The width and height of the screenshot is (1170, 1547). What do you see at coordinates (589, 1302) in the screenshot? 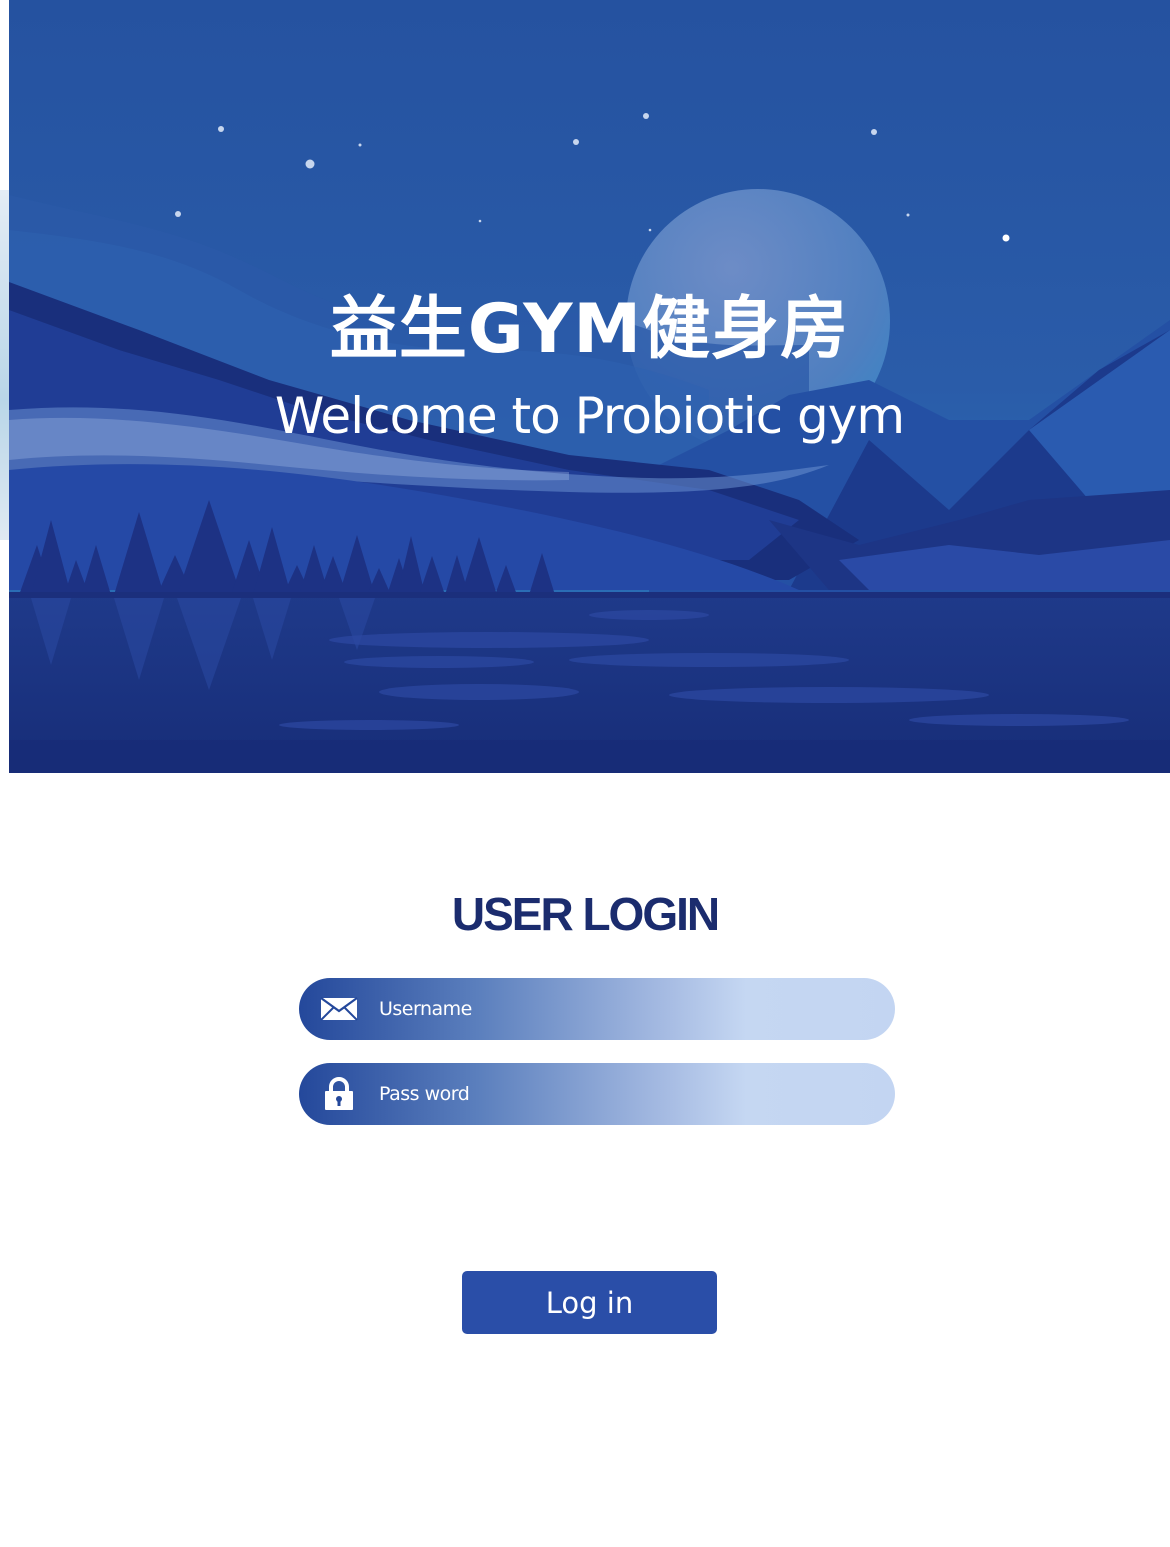
I see `login-button: Log in` at bounding box center [589, 1302].